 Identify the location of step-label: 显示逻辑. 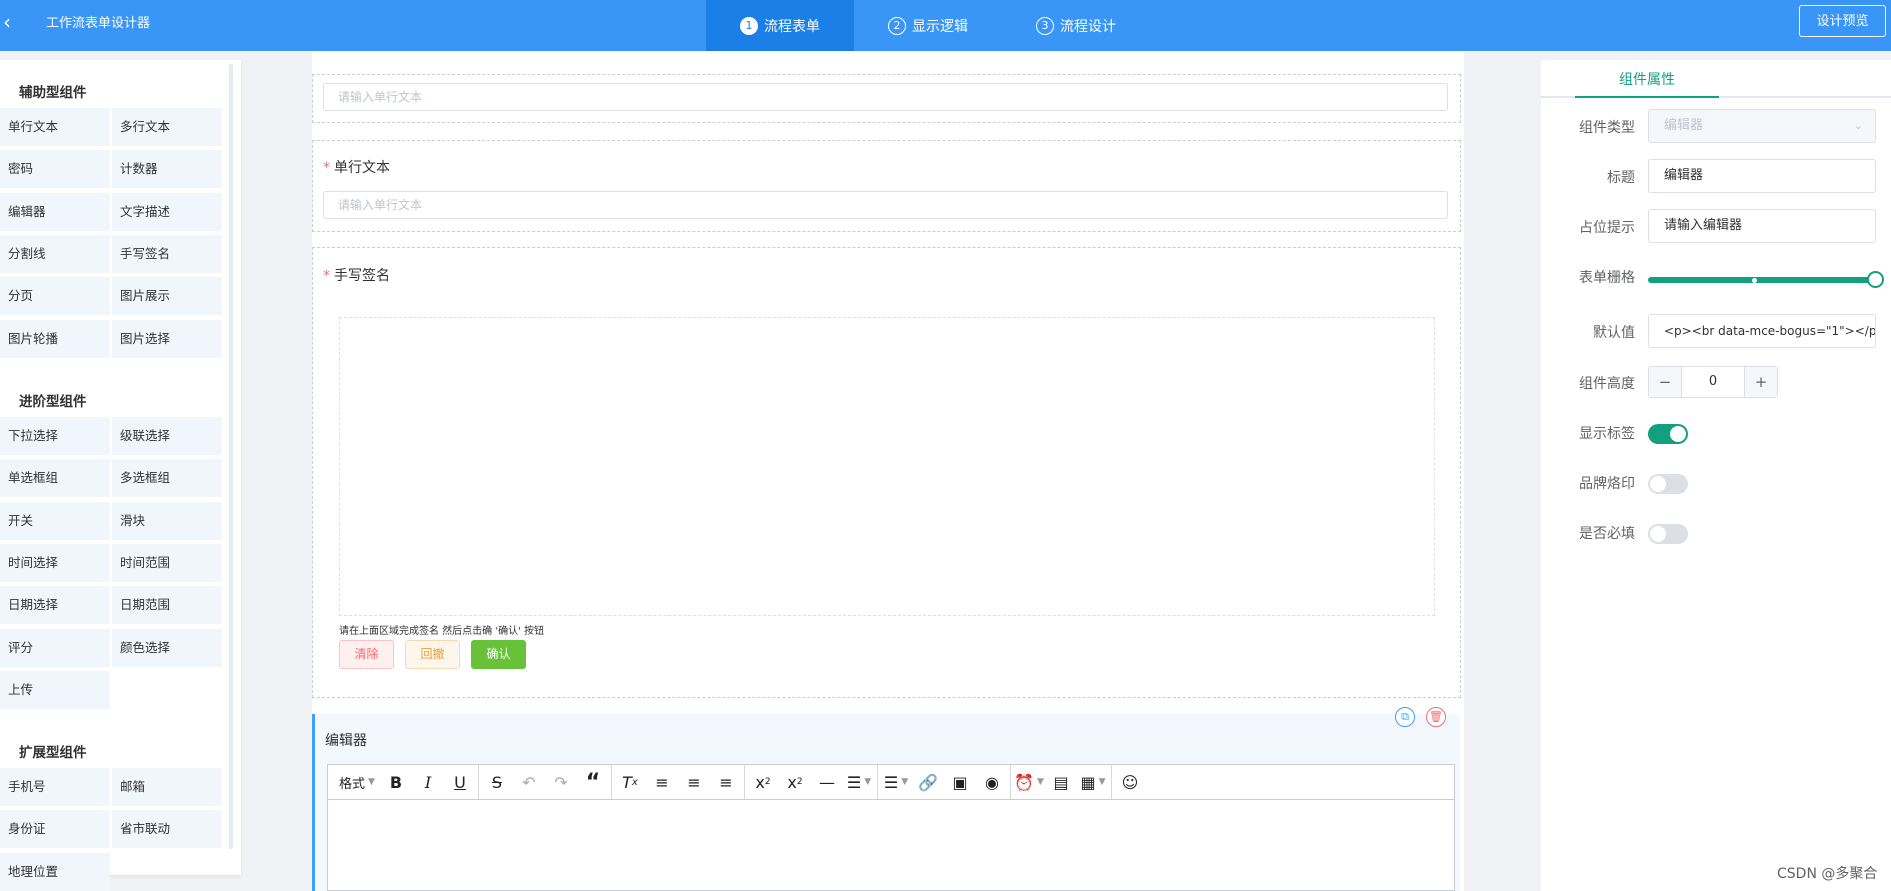
(940, 26).